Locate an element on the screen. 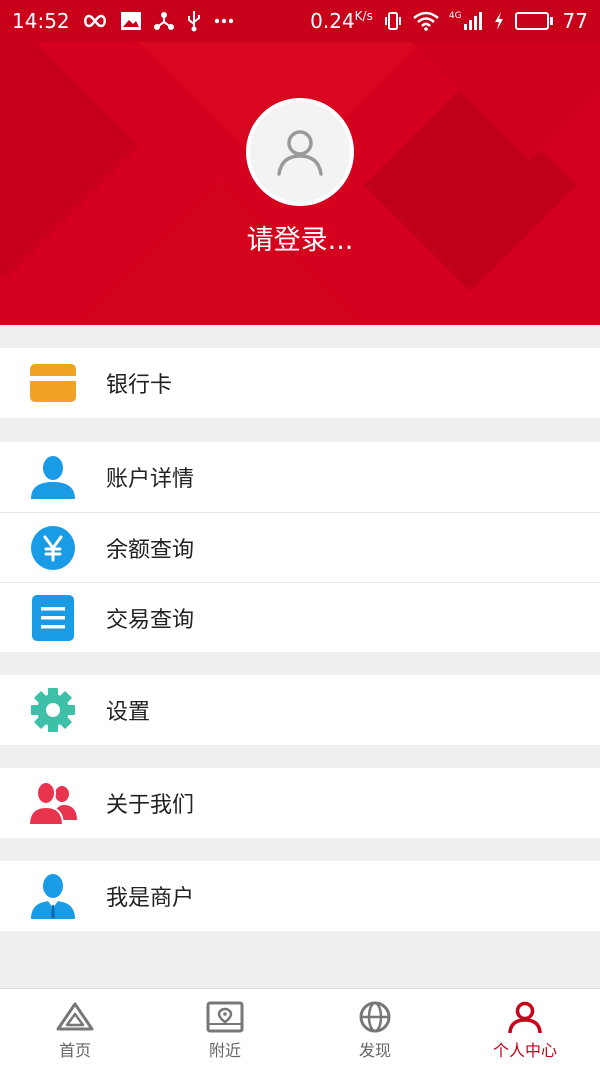 The height and width of the screenshot is (1067, 600). tab-label: 首页 is located at coordinates (74, 1050).